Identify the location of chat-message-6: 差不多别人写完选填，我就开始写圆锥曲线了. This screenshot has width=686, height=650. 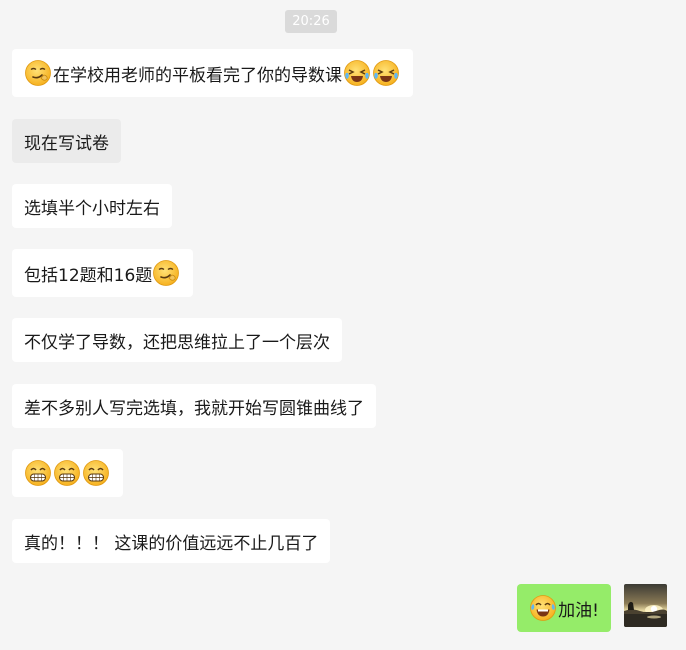
(194, 406).